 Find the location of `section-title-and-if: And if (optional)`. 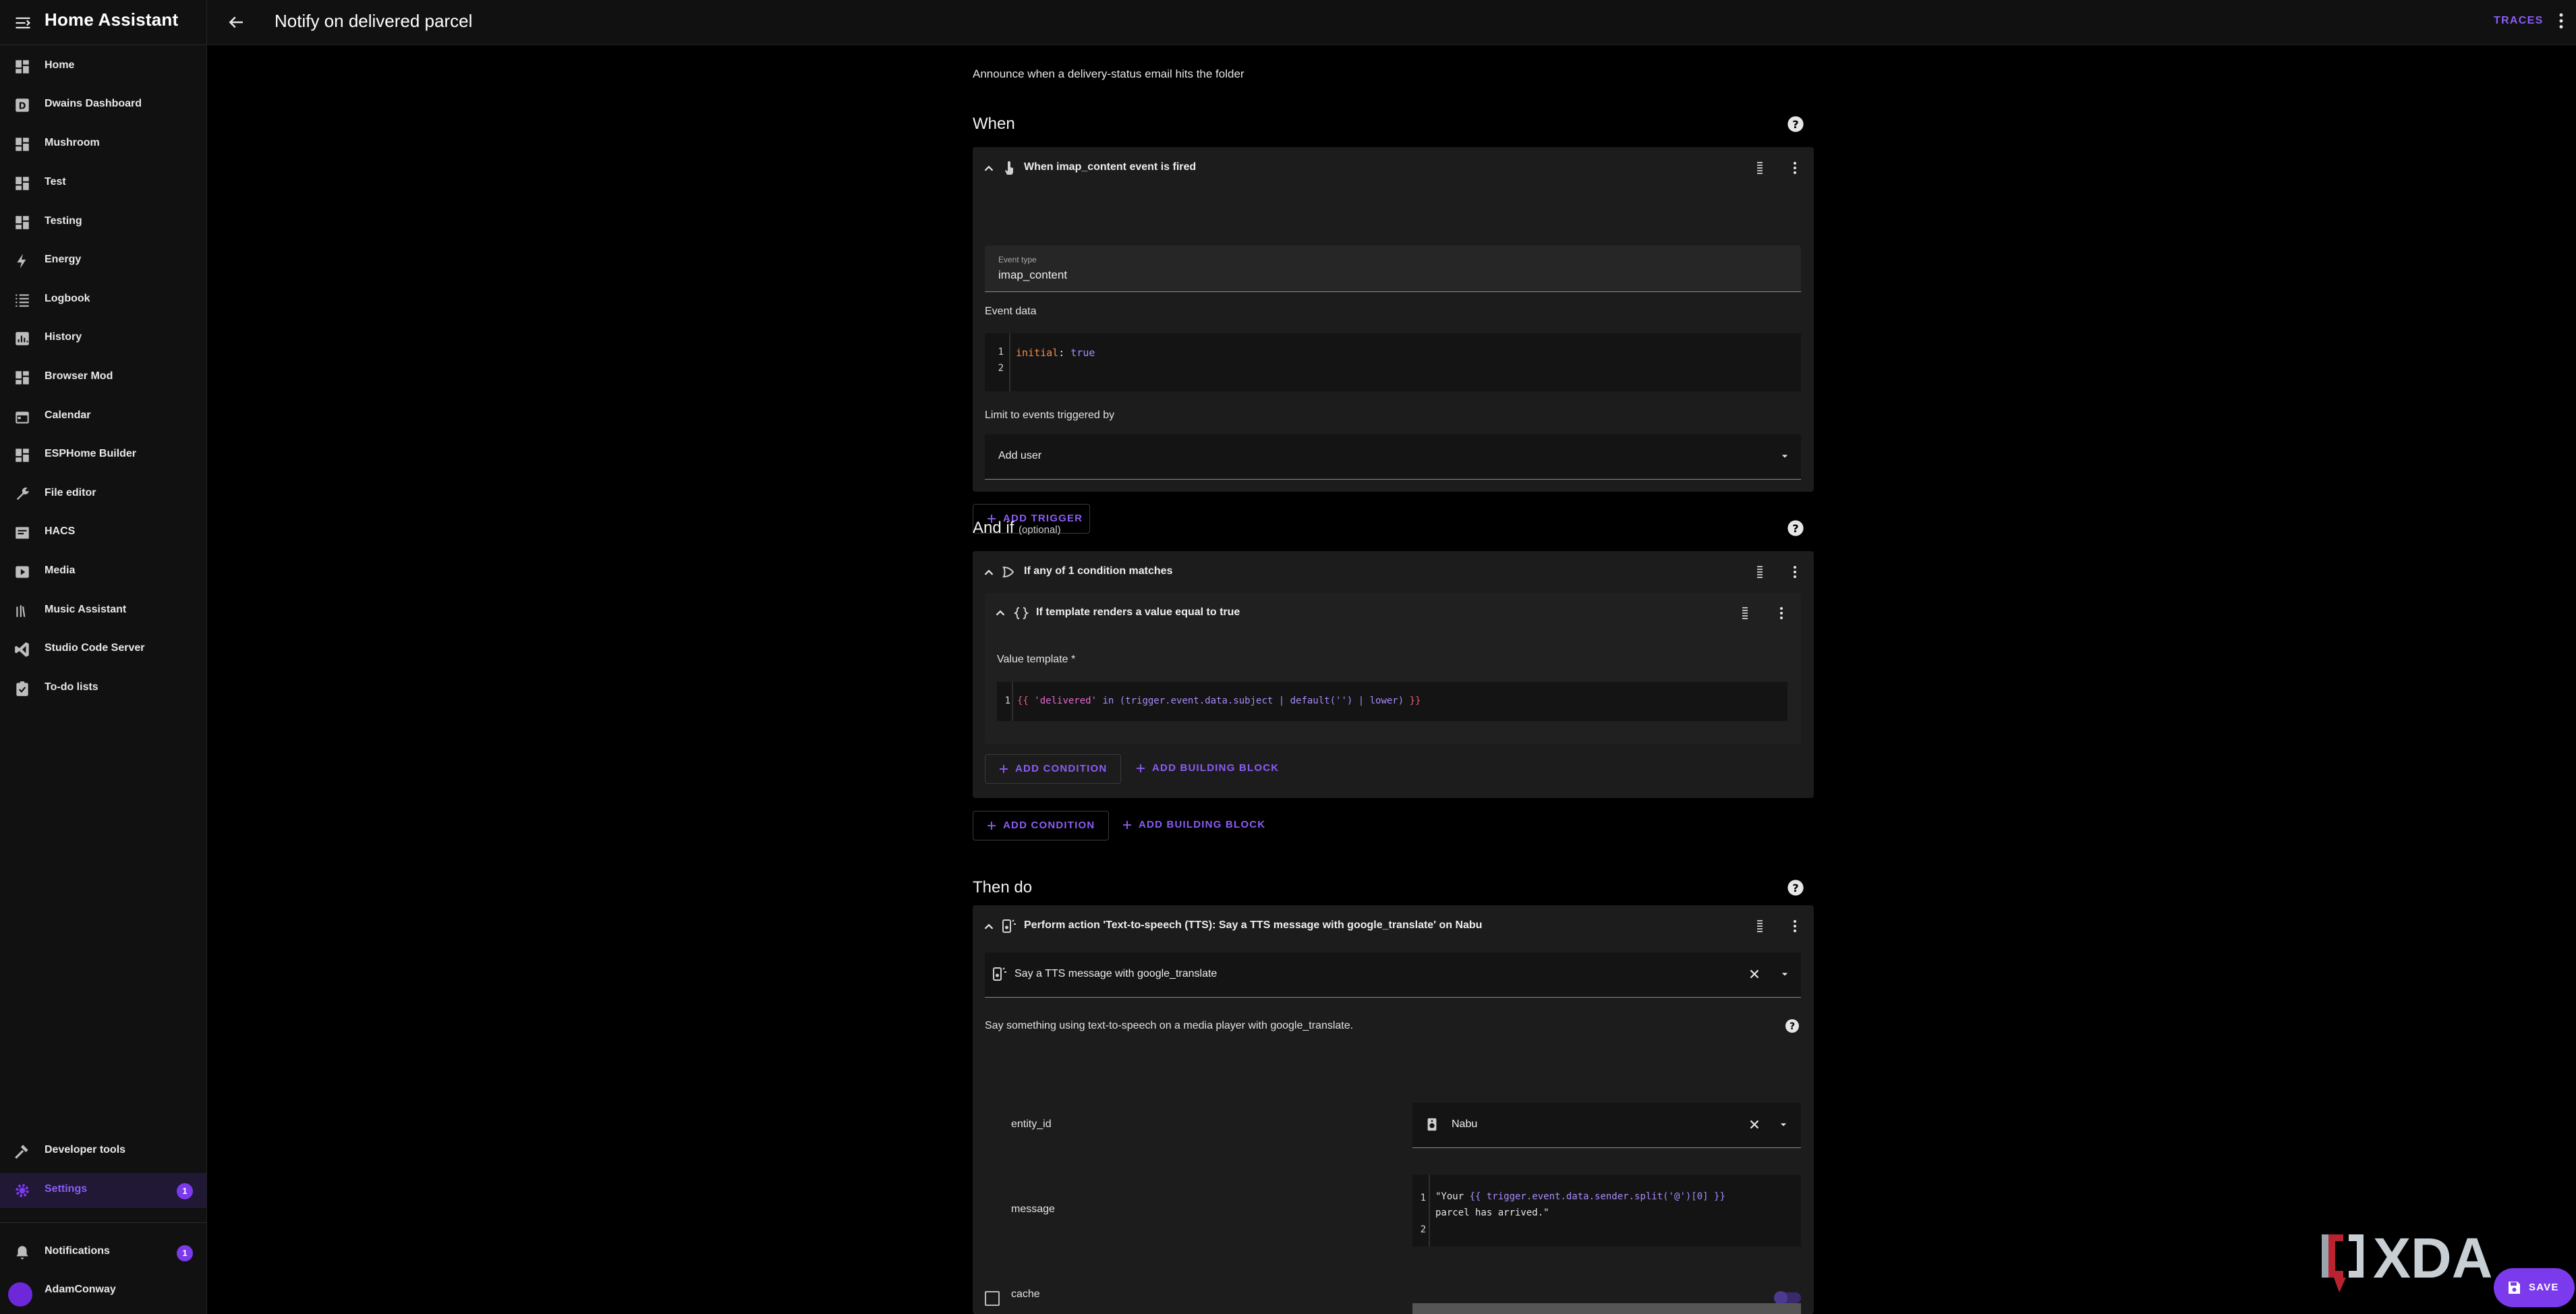

section-title-and-if: And if (optional) is located at coordinates (1017, 528).